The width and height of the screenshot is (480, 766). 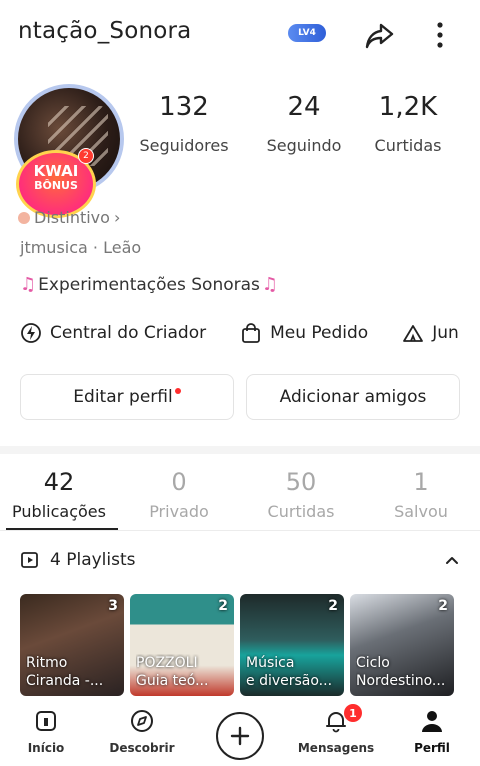 I want to click on plus-icon, so click(x=240, y=736).